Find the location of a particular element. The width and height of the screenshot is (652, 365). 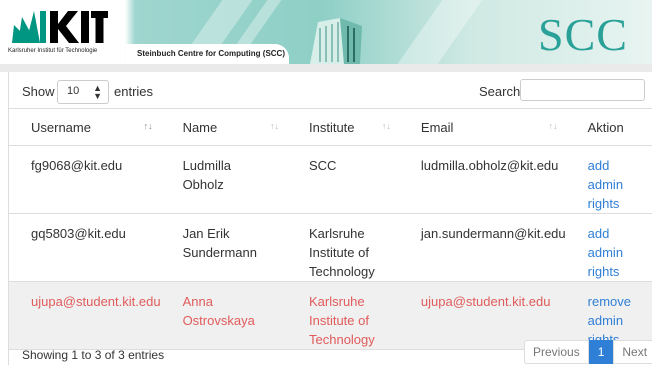

cell-username: gq5803@kit.edu is located at coordinates (85, 247).